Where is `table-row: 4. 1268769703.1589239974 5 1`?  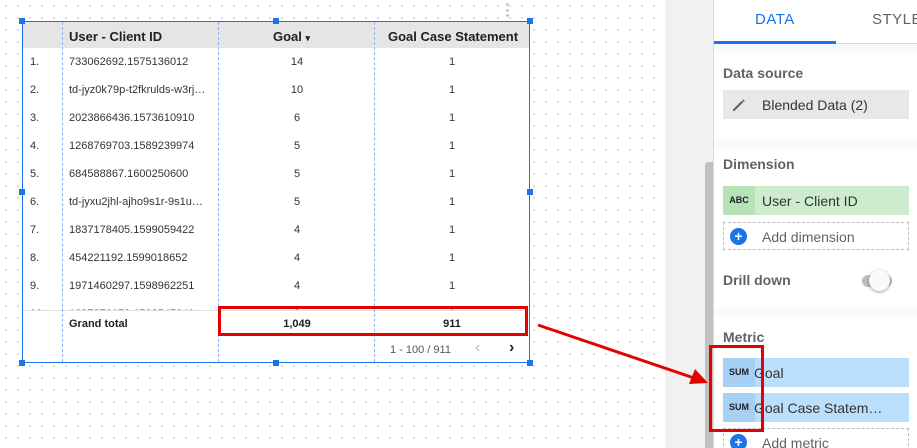
table-row: 4. 1268769703.1589239974 5 1 is located at coordinates (276, 146).